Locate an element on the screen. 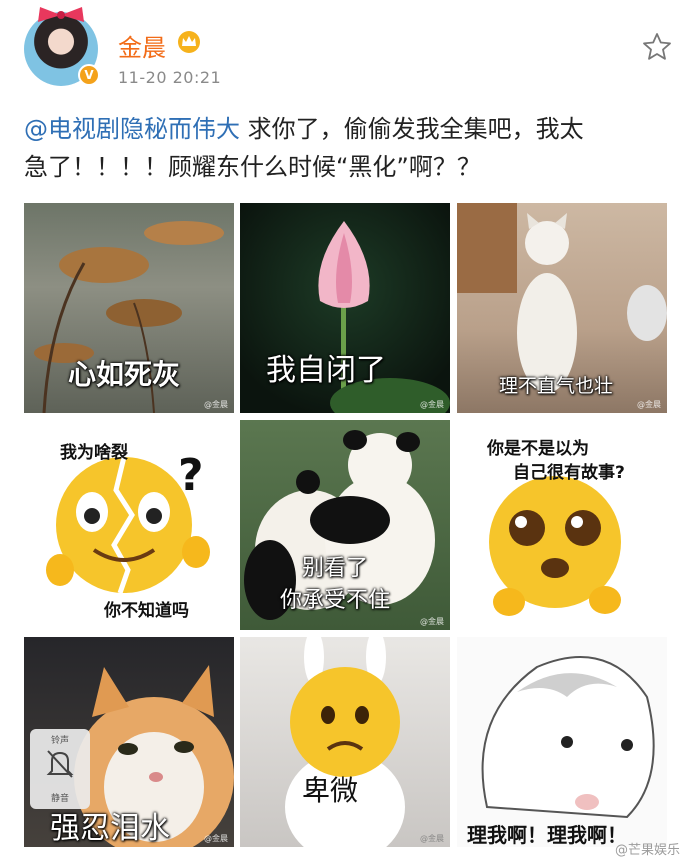 Image resolution: width=690 pixels, height=862 pixels. image-caption-top: 我为啥裂 is located at coordinates (94, 453).